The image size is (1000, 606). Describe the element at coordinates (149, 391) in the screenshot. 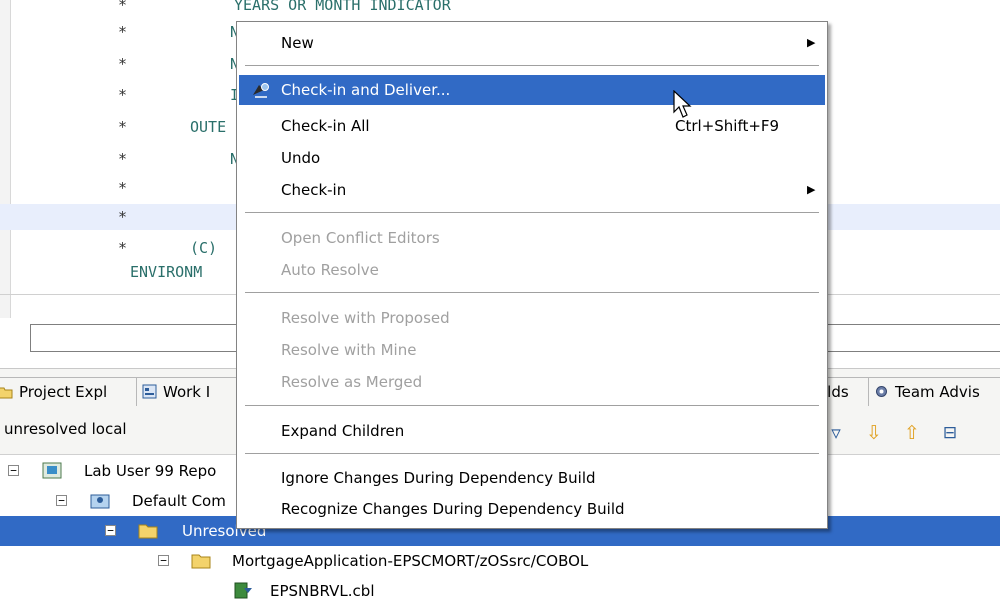

I see `work-items-icon` at that location.